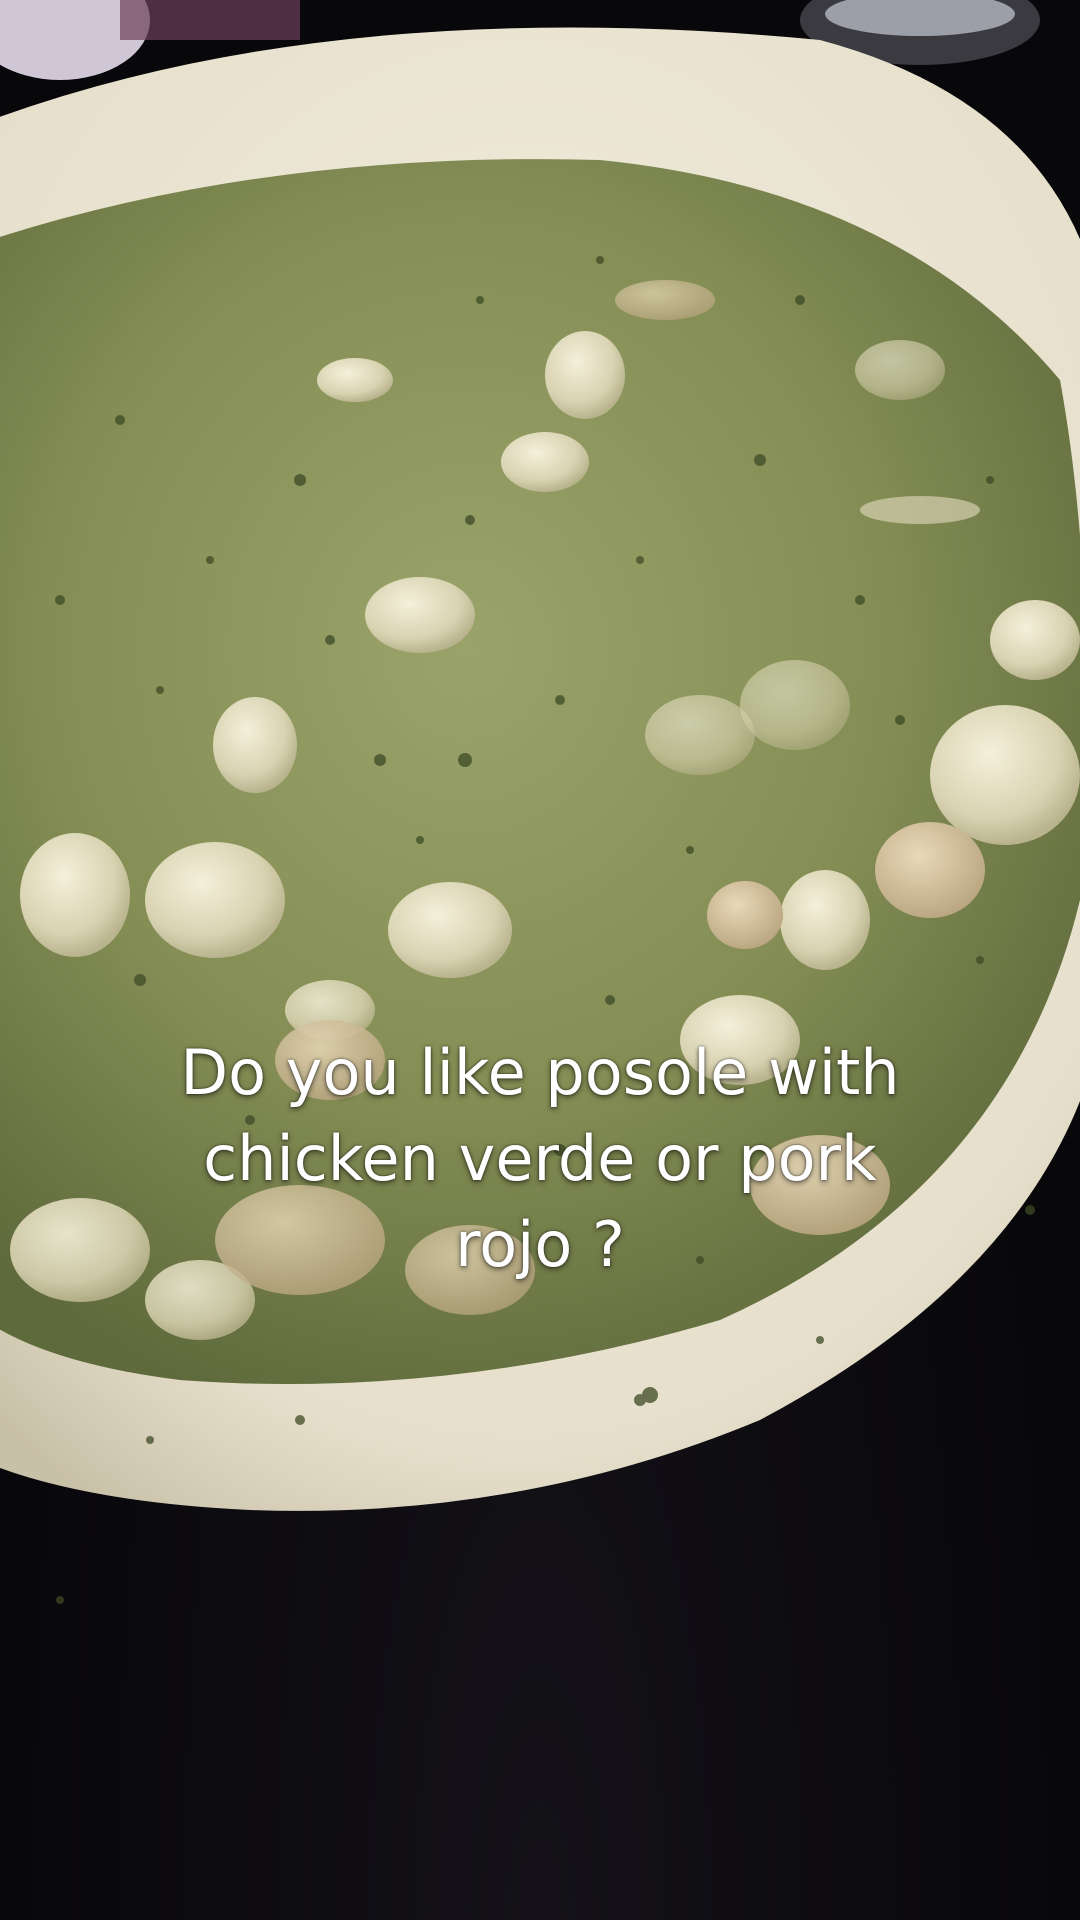 This screenshot has height=1920, width=1080. Describe the element at coordinates (540, 1072) in the screenshot. I see `caption-line-1: Do you like posole with` at that location.